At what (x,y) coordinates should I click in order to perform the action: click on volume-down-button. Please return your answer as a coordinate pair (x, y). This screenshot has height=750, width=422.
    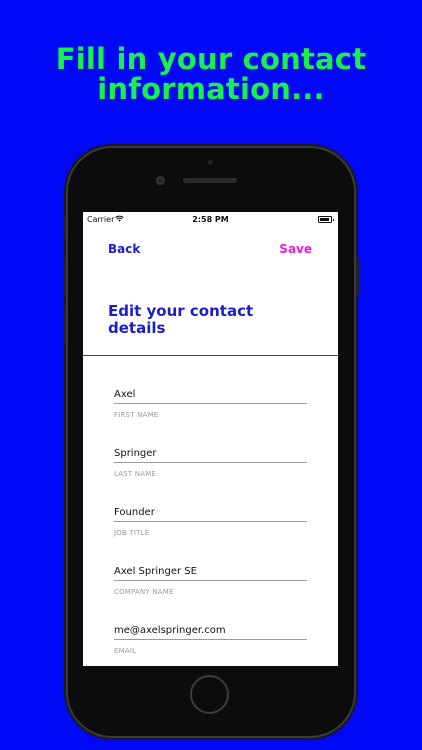
    Looking at the image, I should click on (64, 325).